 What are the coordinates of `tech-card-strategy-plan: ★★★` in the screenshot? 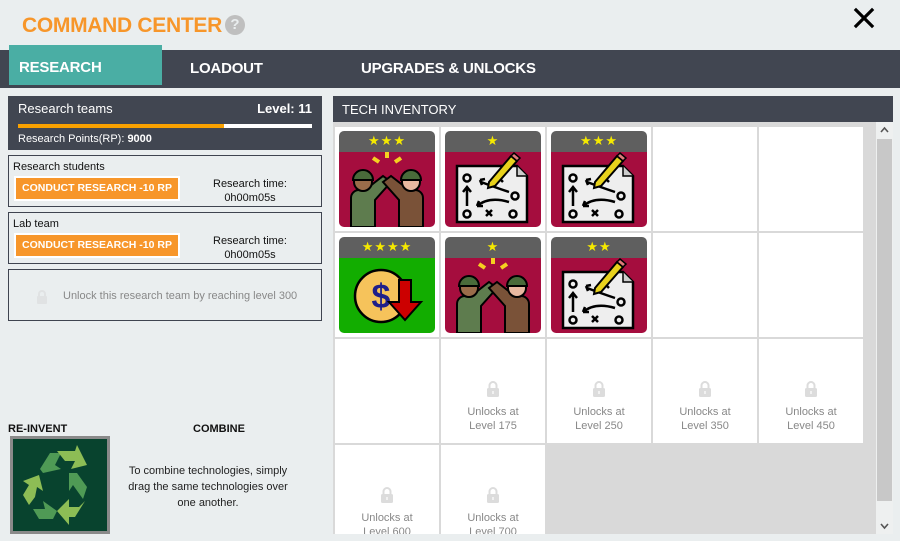 It's located at (599, 179).